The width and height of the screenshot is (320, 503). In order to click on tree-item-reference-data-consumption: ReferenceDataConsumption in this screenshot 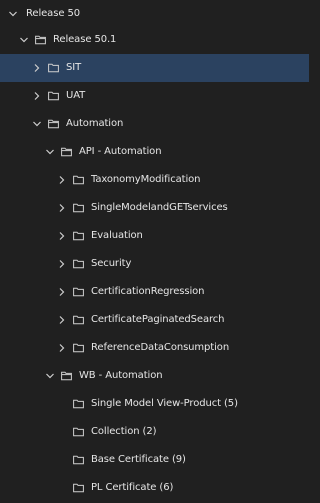, I will do `click(154, 348)`.